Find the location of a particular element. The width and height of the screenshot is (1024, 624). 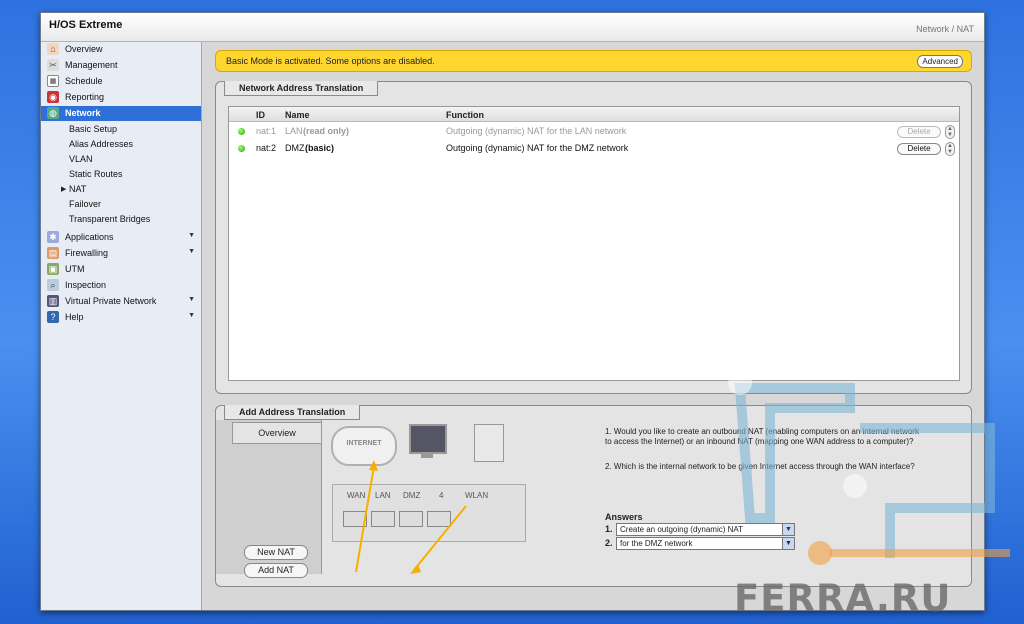

report-icon: ◉ is located at coordinates (53, 97).